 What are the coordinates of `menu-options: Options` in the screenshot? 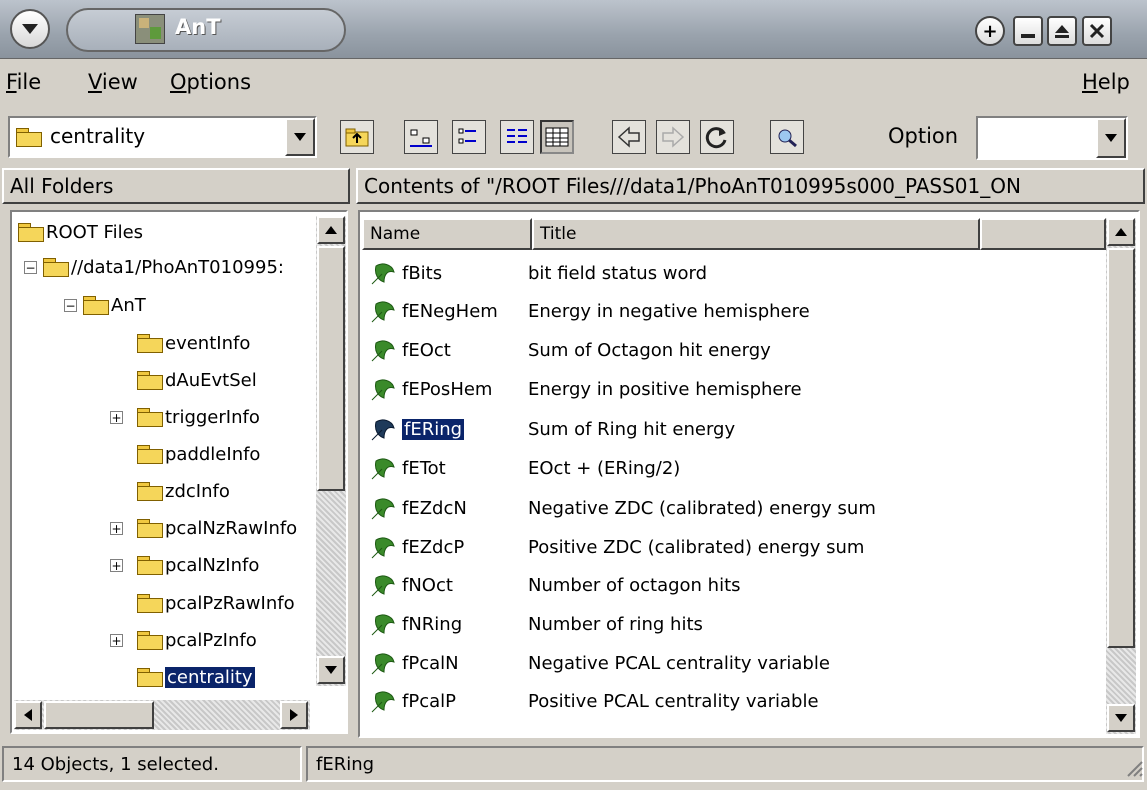 It's located at (210, 82).